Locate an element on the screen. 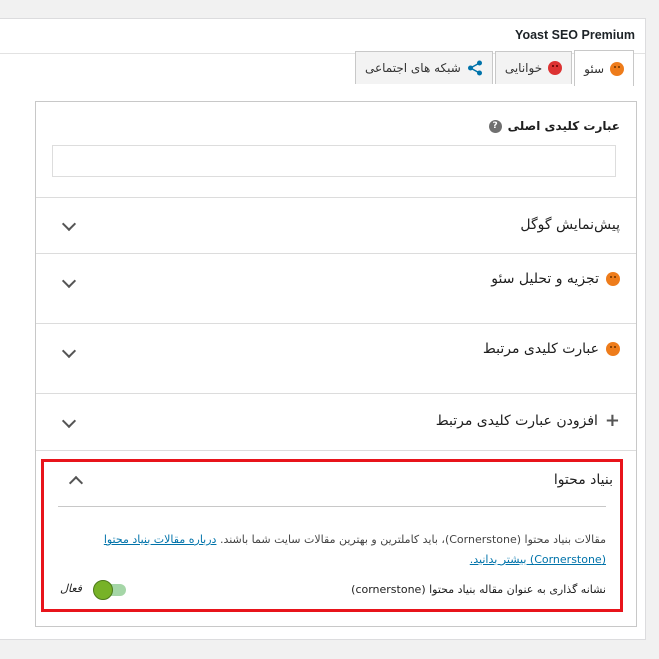 This screenshot has height=659, width=659. tab-social: شبکه های اجتماعی is located at coordinates (423, 67).